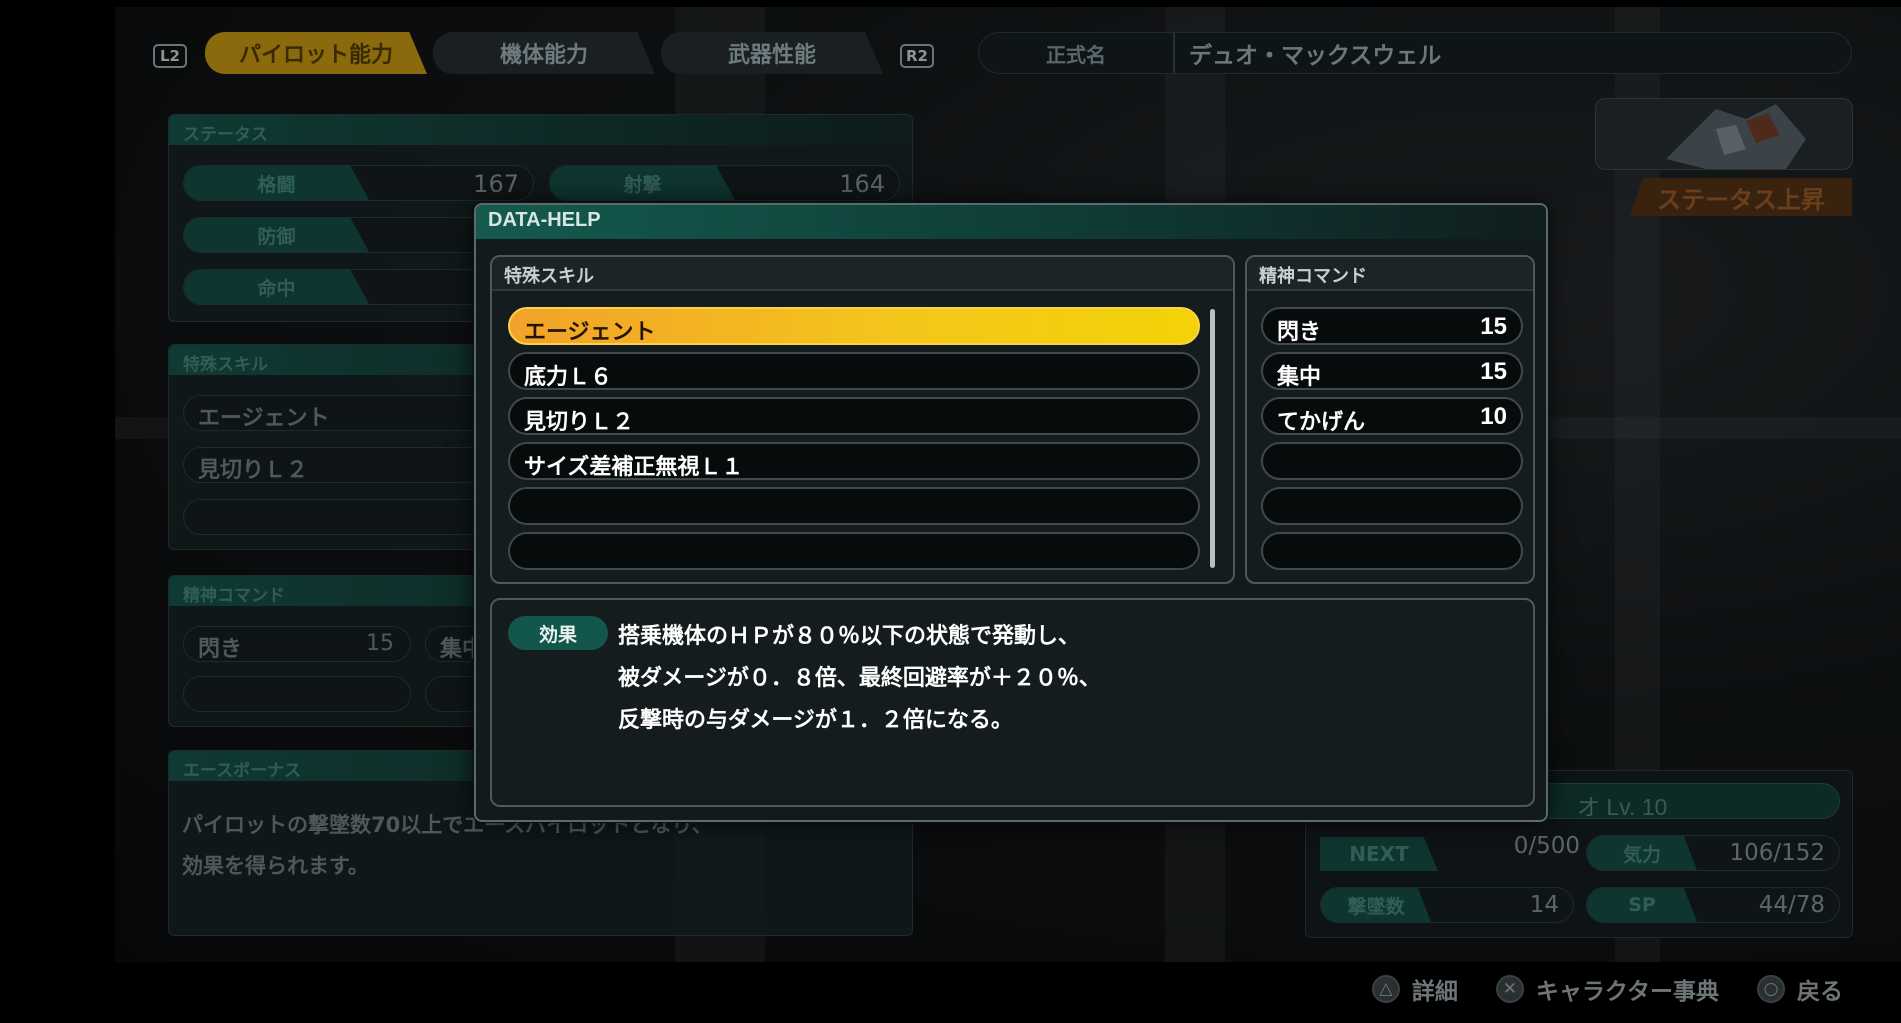 The image size is (1901, 1023). Describe the element at coordinates (1212, 438) in the screenshot. I see `skills-scrollbar` at that location.